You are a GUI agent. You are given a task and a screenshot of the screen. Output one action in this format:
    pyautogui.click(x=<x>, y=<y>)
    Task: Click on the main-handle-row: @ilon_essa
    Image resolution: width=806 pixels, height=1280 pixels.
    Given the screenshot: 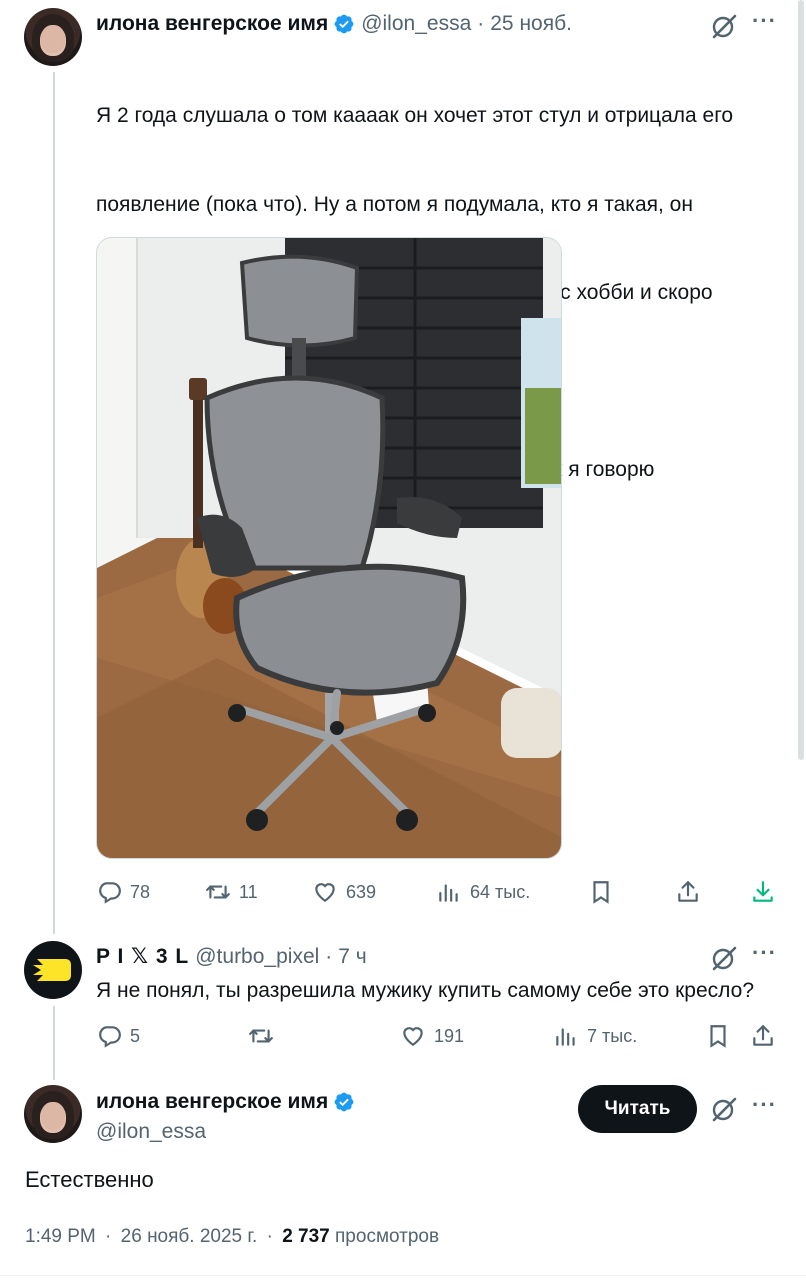 What is the action you would take?
    pyautogui.click(x=151, y=1132)
    